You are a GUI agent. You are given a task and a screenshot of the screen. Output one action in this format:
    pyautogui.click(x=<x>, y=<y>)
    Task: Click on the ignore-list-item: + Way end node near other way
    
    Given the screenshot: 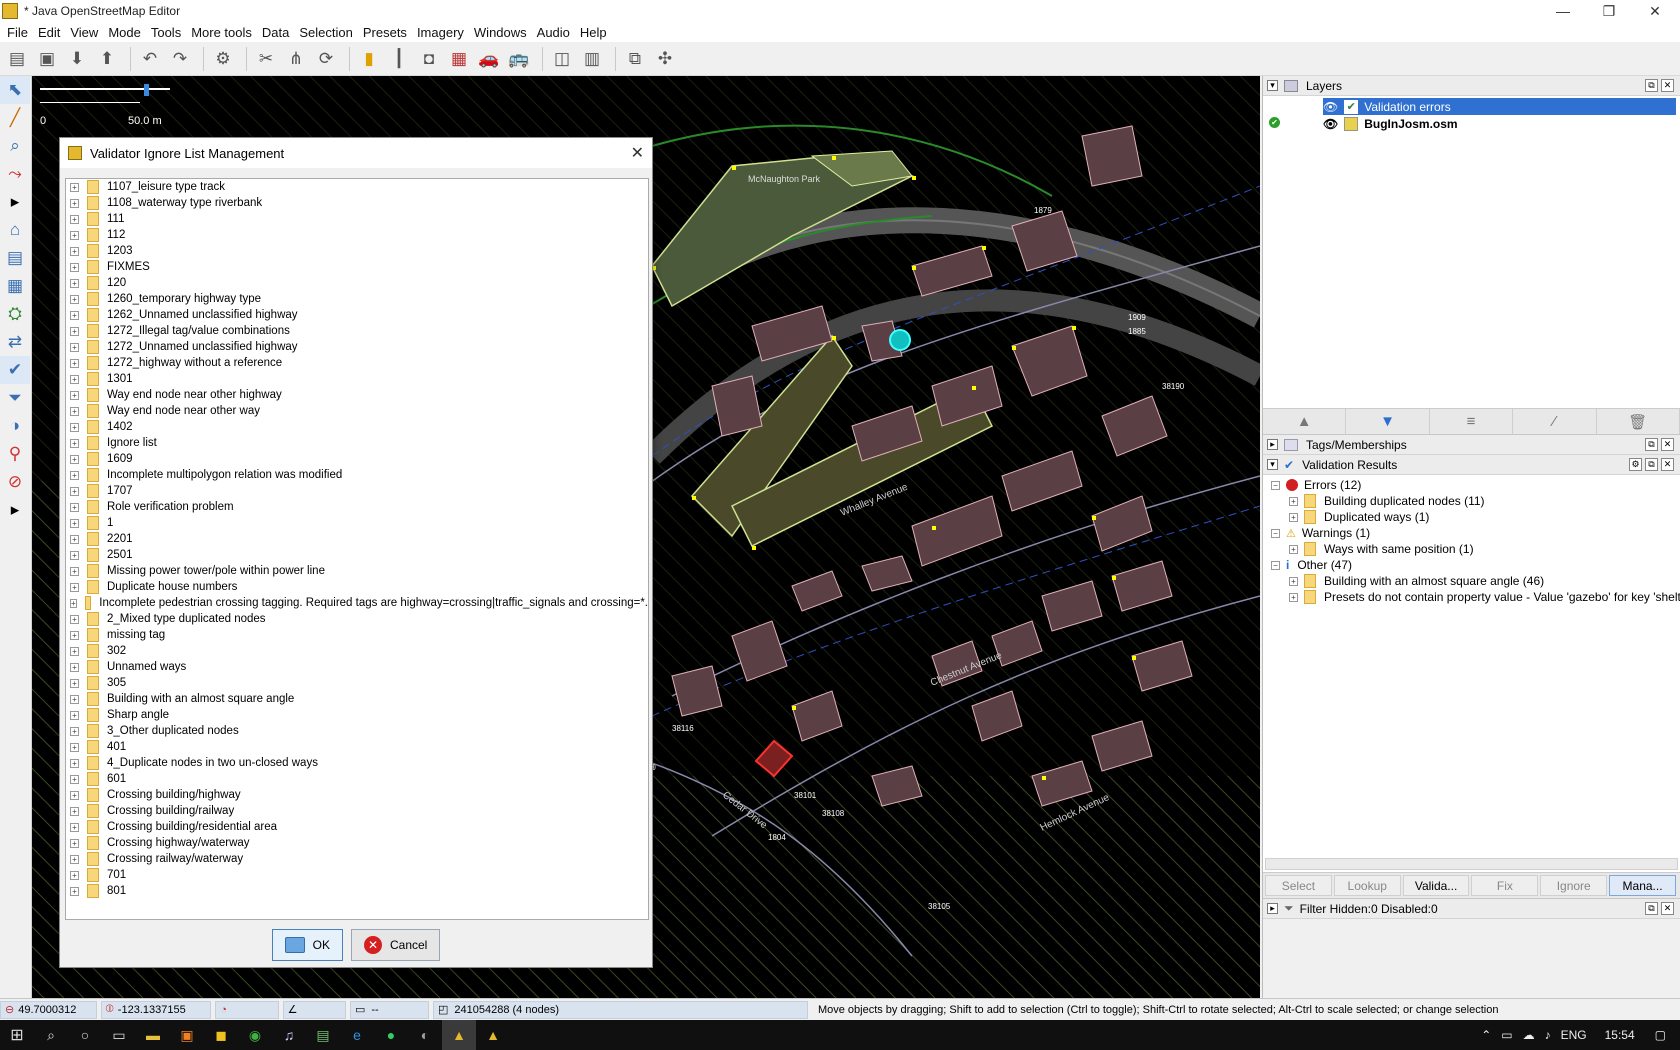 What is the action you would take?
    pyautogui.click(x=357, y=411)
    